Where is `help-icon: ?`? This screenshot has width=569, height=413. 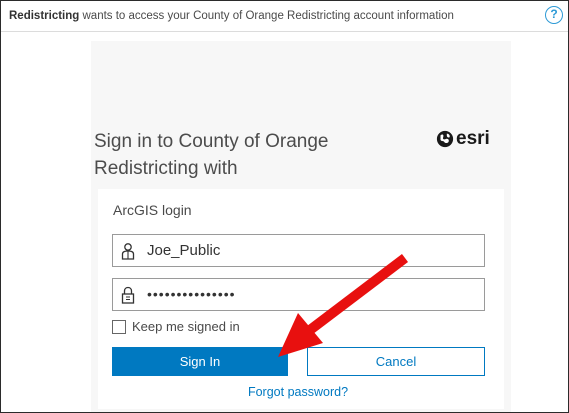 help-icon: ? is located at coordinates (554, 15).